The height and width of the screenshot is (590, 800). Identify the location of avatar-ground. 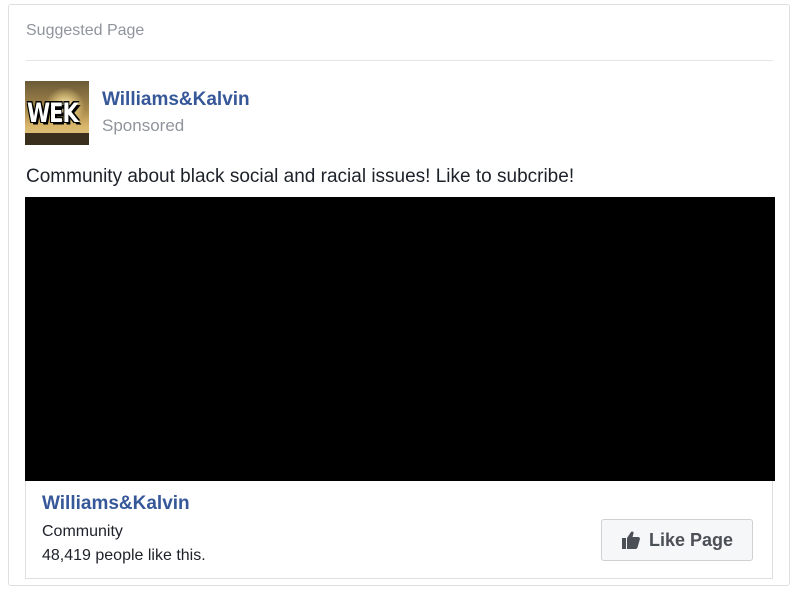
(57, 139).